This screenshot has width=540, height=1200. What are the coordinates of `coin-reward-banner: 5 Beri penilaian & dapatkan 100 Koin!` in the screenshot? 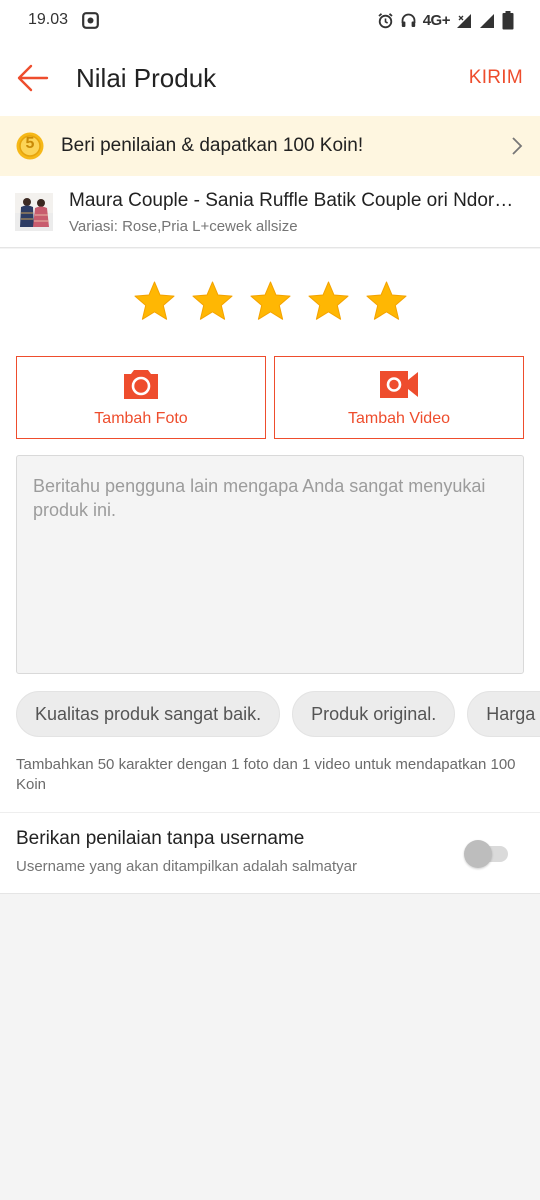 It's located at (270, 146).